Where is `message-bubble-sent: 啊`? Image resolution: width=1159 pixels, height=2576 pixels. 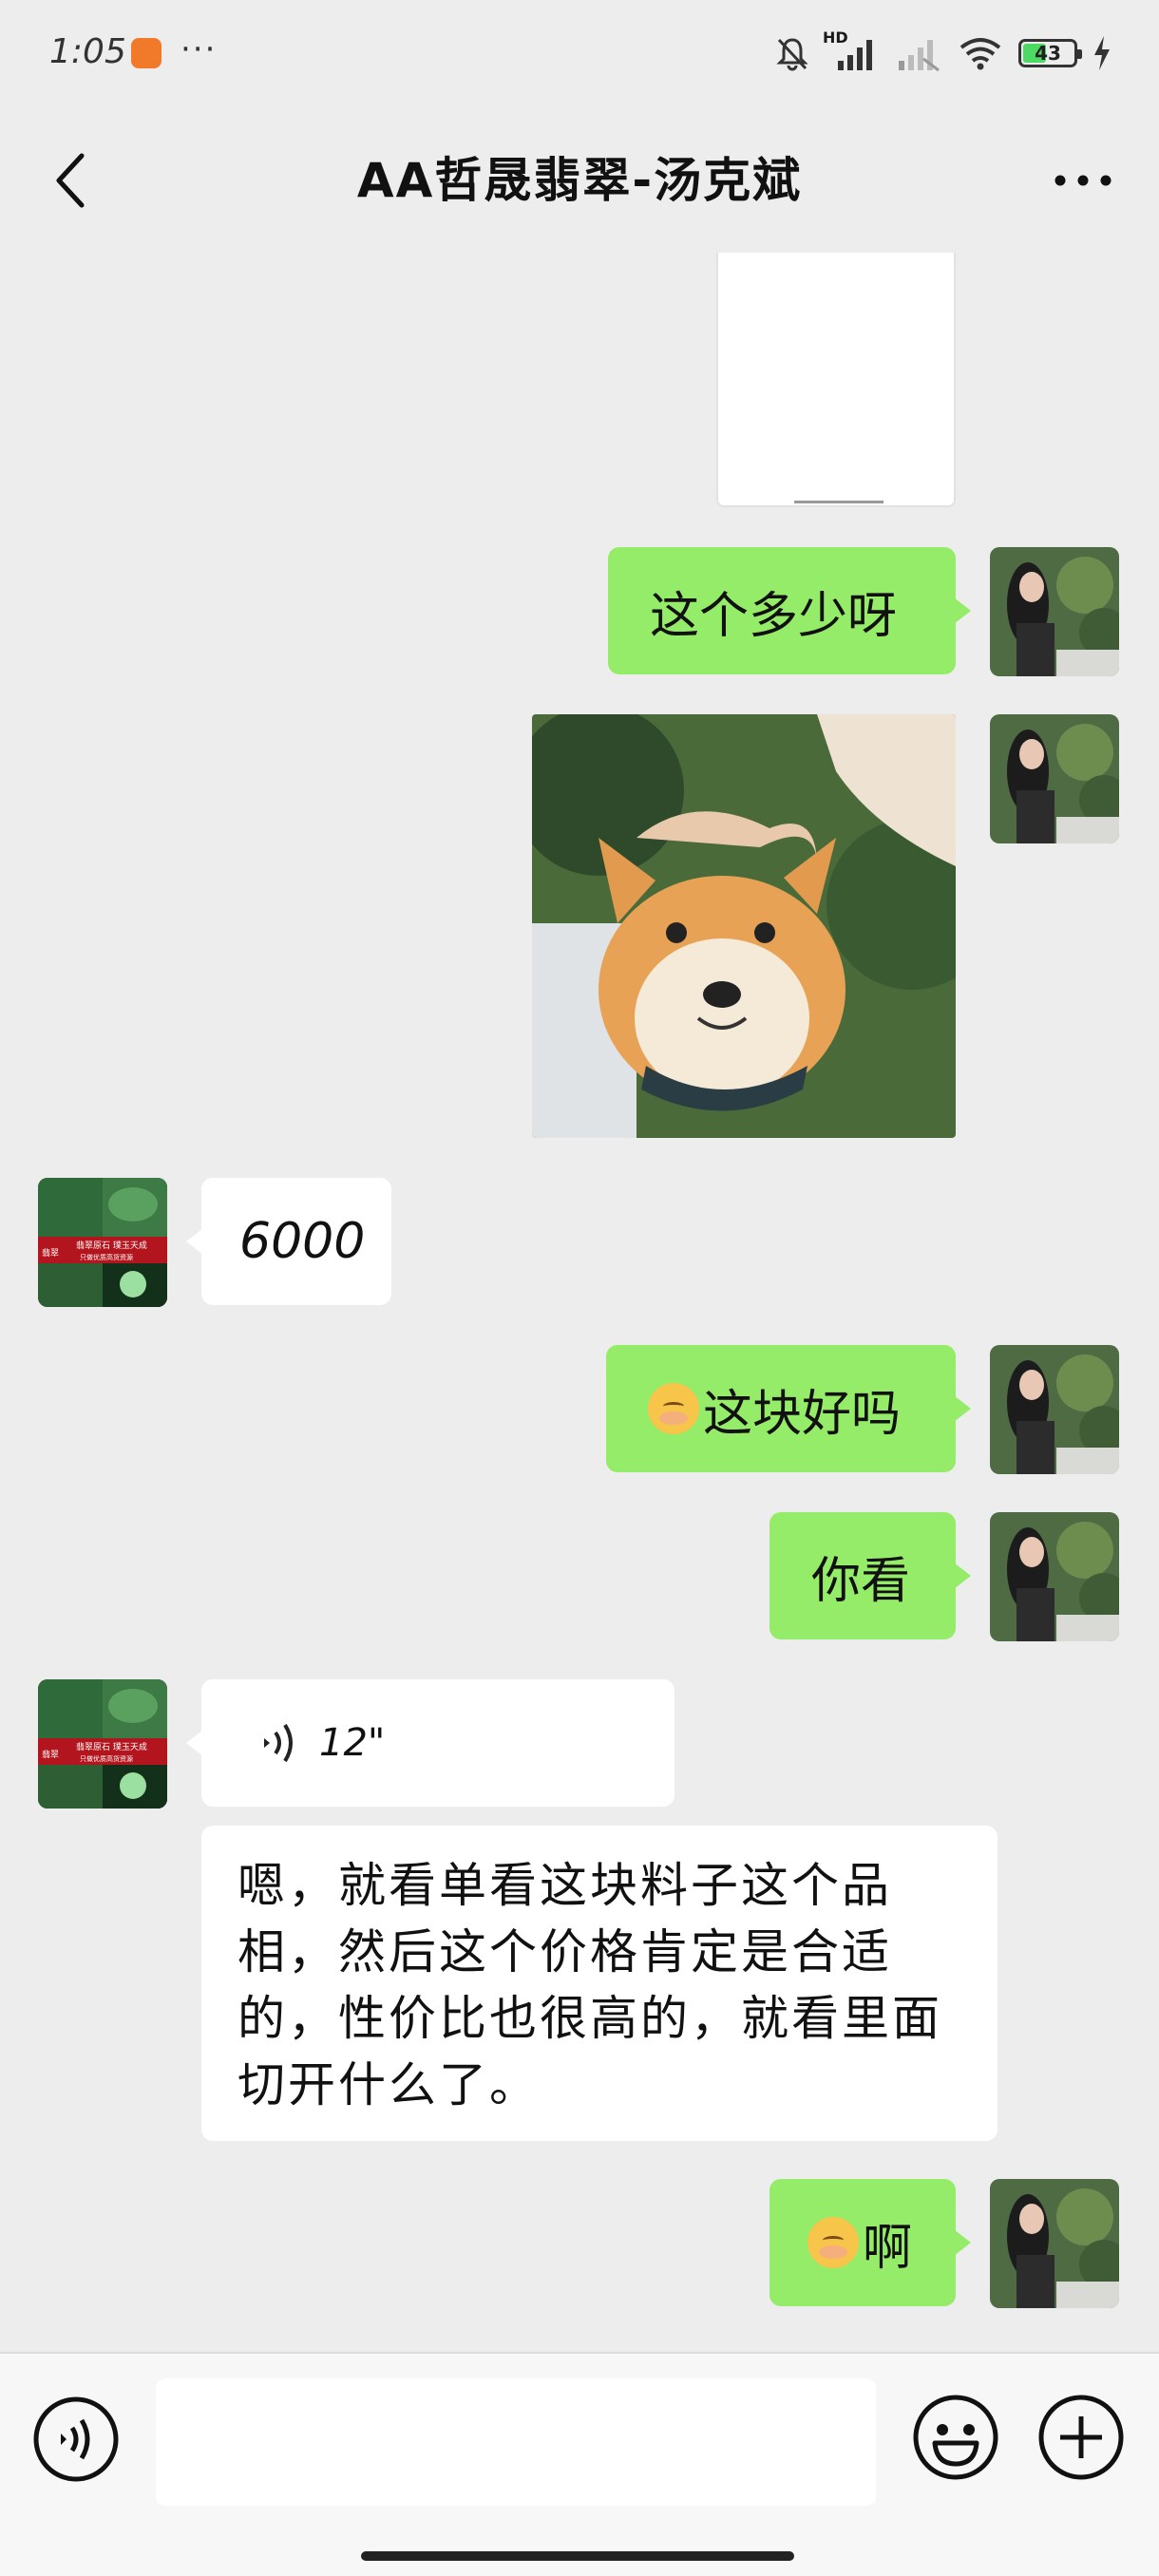
message-bubble-sent: 啊 is located at coordinates (870, 2242).